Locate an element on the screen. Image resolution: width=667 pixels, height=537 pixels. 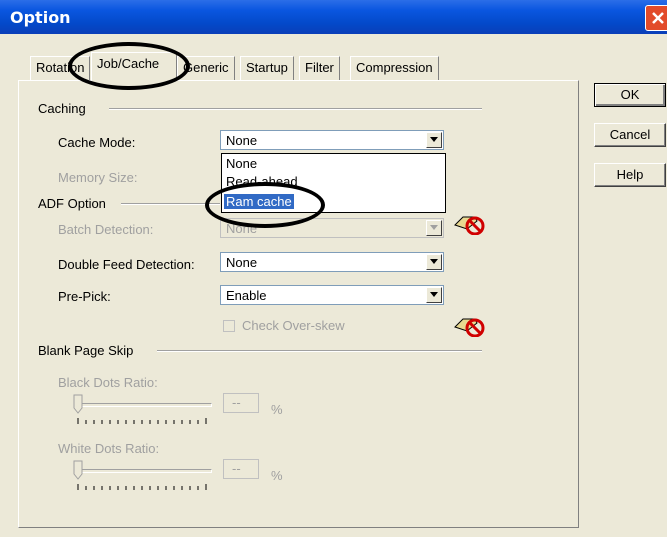
caching-divider is located at coordinates (295, 109).